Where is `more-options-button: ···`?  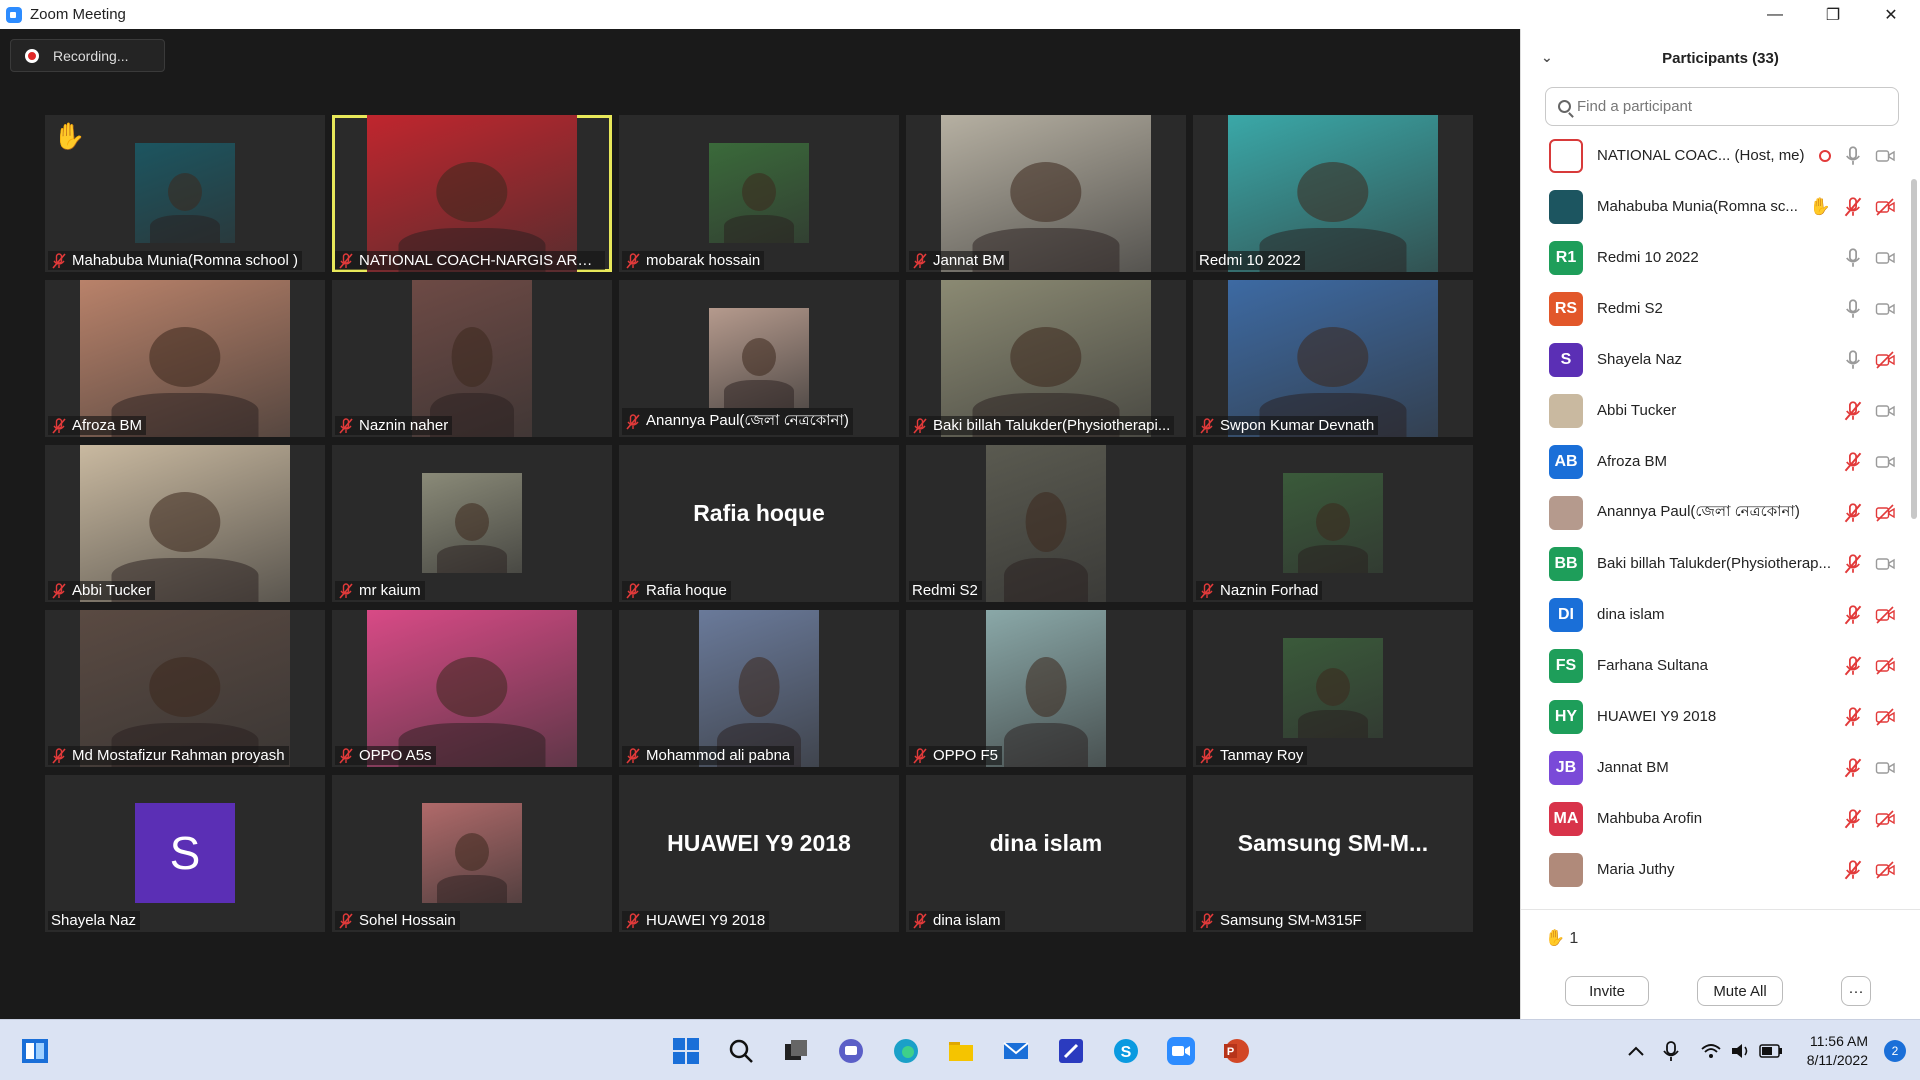 more-options-button: ··· is located at coordinates (1856, 991).